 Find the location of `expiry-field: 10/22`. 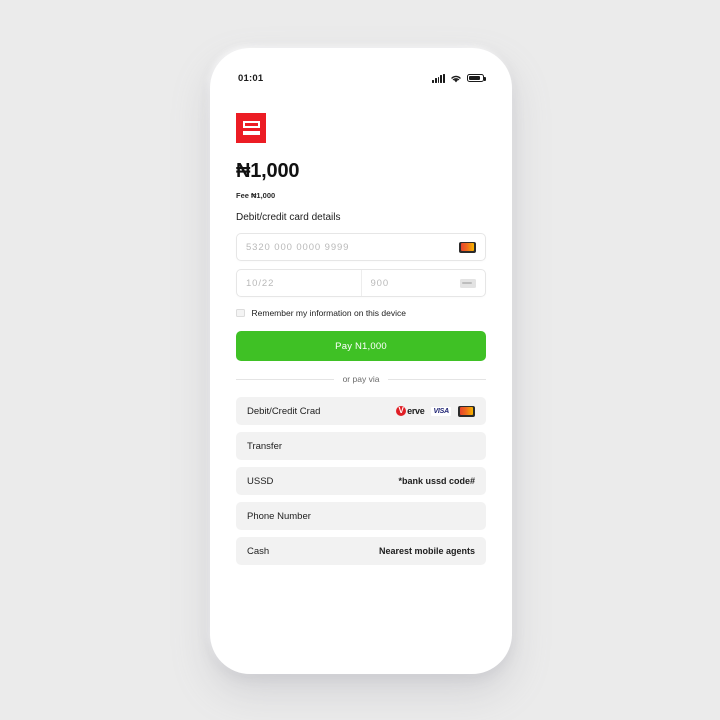

expiry-field: 10/22 is located at coordinates (299, 283).